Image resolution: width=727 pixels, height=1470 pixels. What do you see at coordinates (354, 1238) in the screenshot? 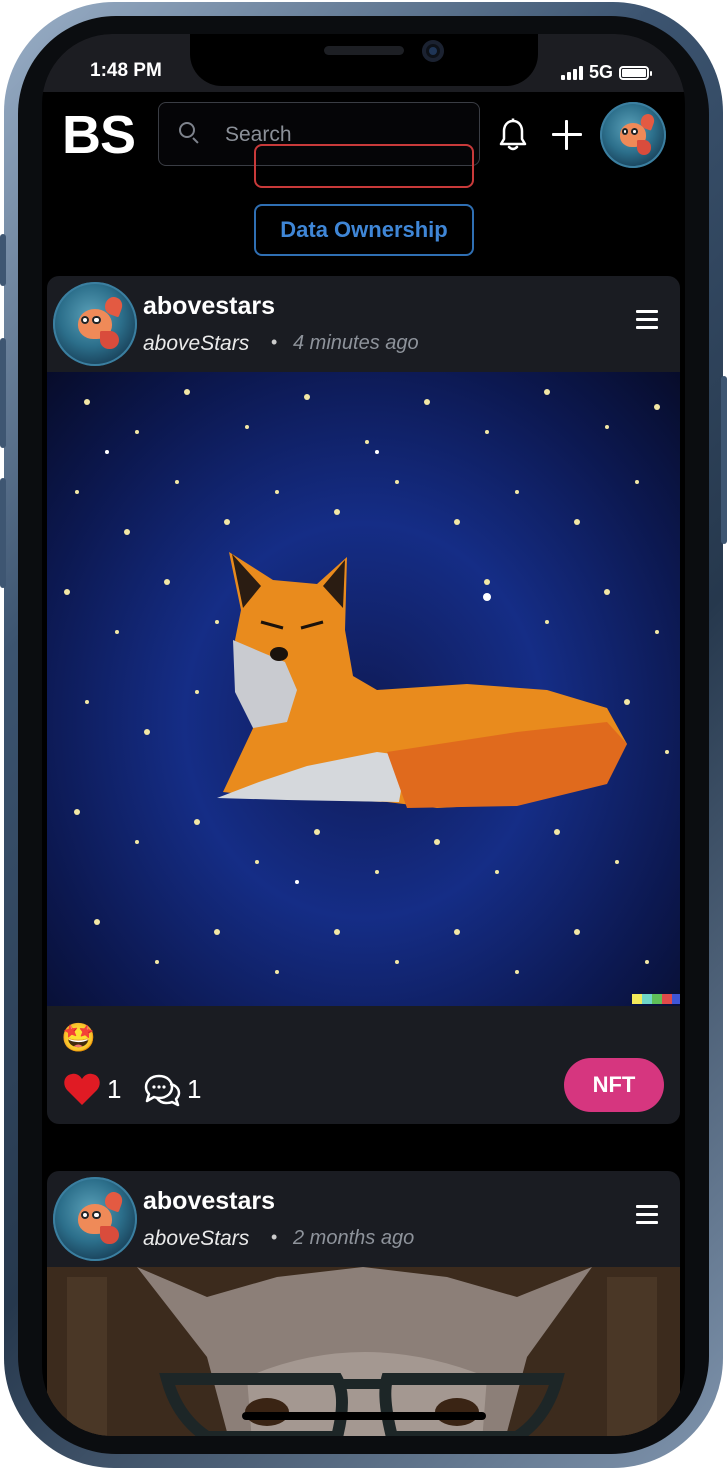
I see `post-time: 2 months ago` at bounding box center [354, 1238].